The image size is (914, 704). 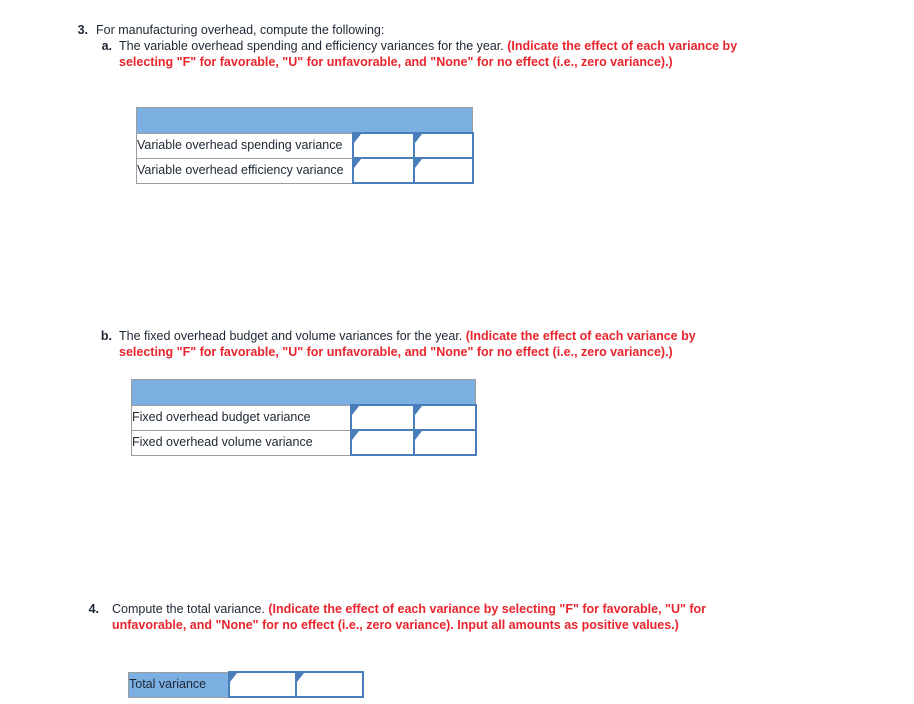 I want to click on effect-cell-fixed-overhead-budget-variance, so click(x=444, y=417).